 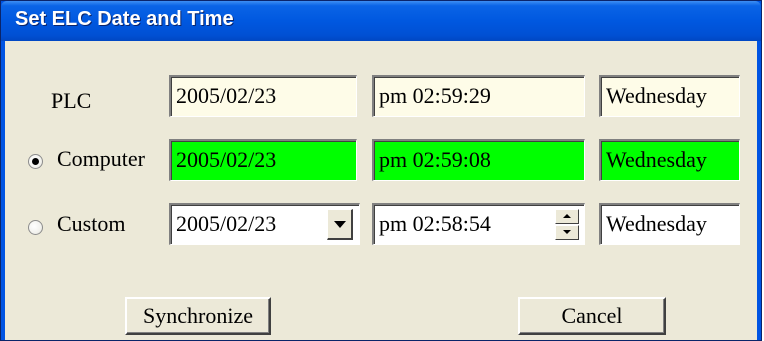 What do you see at coordinates (198, 316) in the screenshot?
I see `synchronize-button: Synchronize` at bounding box center [198, 316].